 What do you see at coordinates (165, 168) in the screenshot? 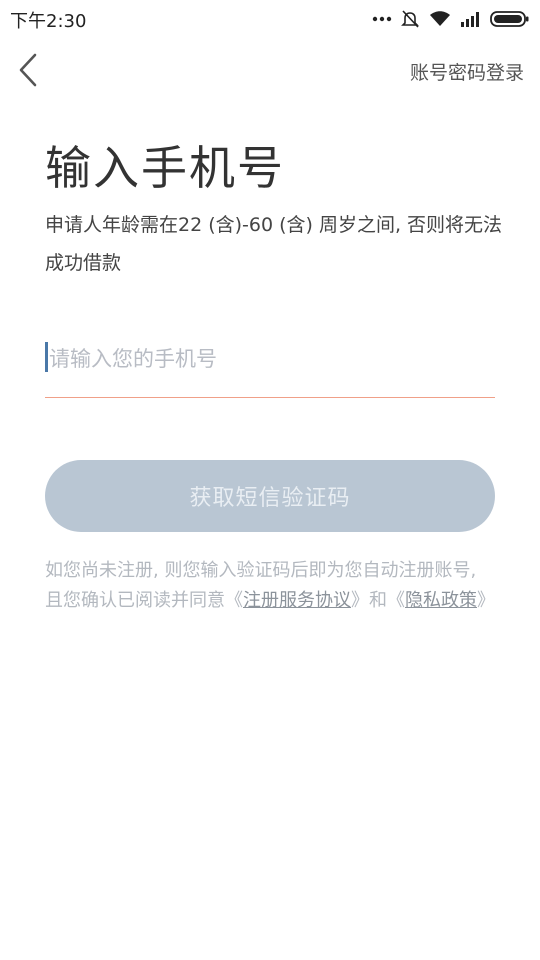
I see `page-title: 输入手机号` at bounding box center [165, 168].